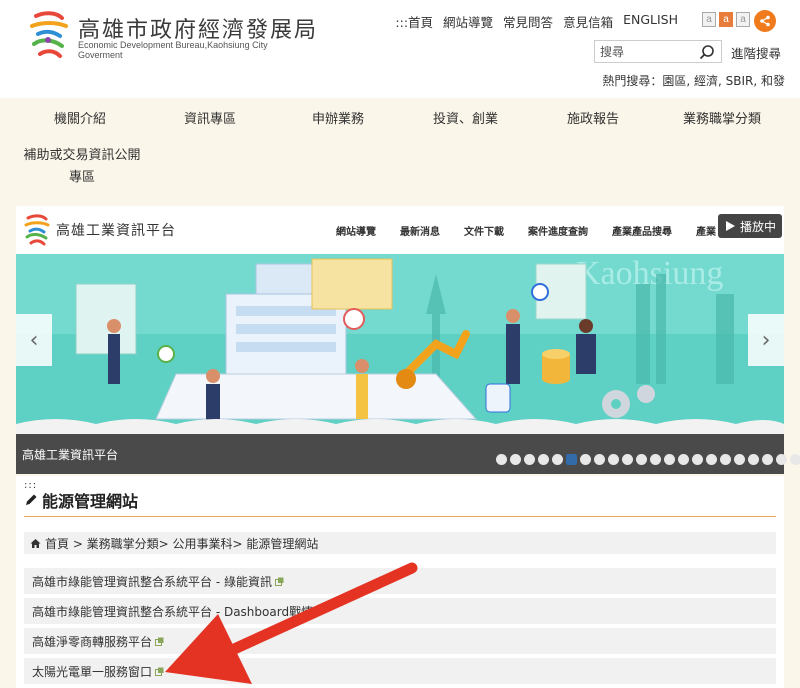 Image resolution: width=800 pixels, height=688 pixels. Describe the element at coordinates (593, 117) in the screenshot. I see `nav-item-reports: 施政報告` at that location.